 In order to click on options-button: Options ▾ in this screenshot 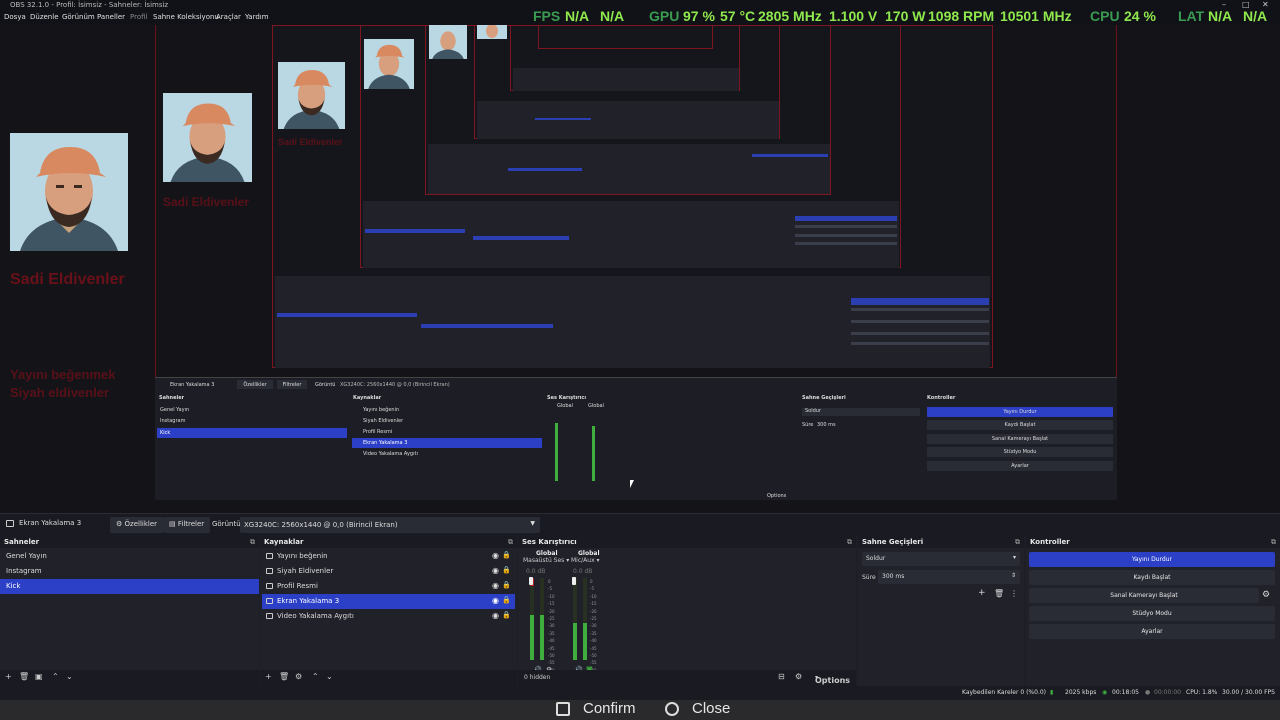, I will do `click(832, 679)`.